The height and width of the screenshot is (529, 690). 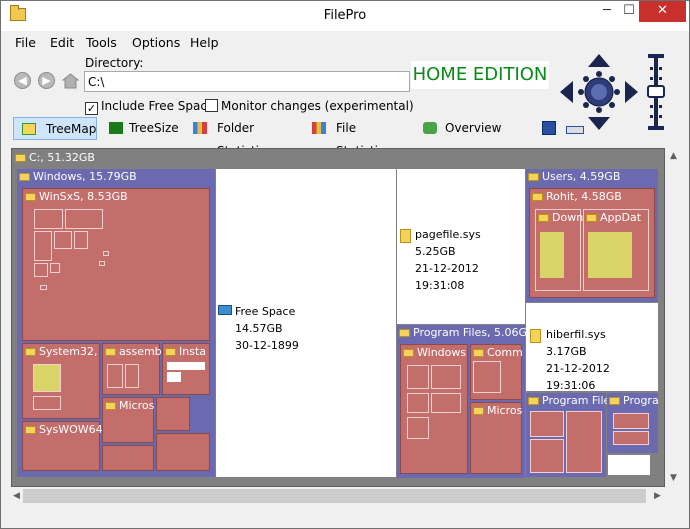 I want to click on treemap-node-rohit: Rohit, 4.58GB Downl AppDat, so click(x=592, y=243).